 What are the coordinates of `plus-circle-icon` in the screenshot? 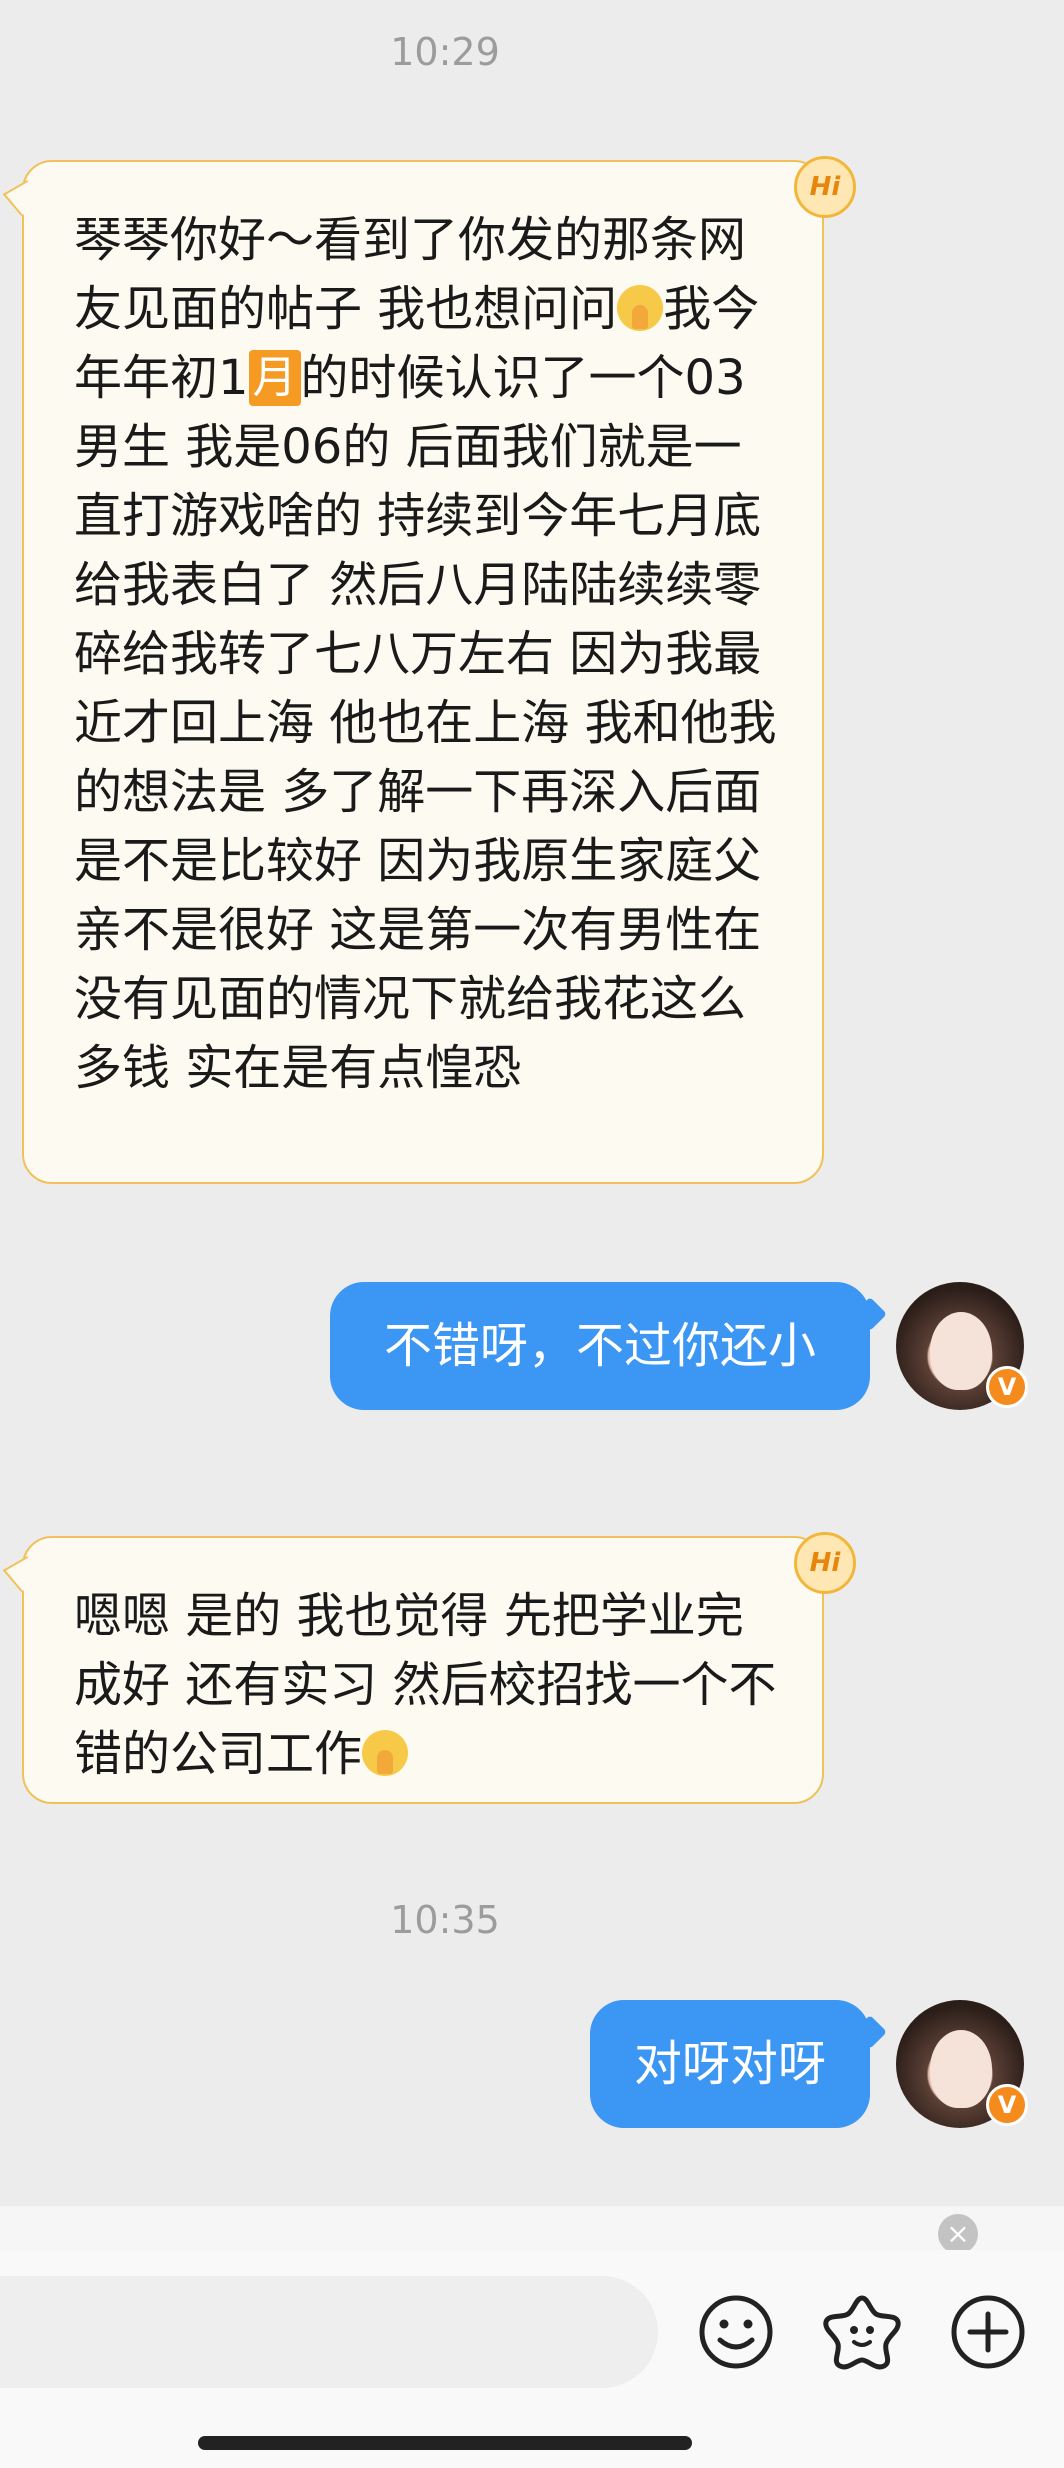 It's located at (988, 2332).